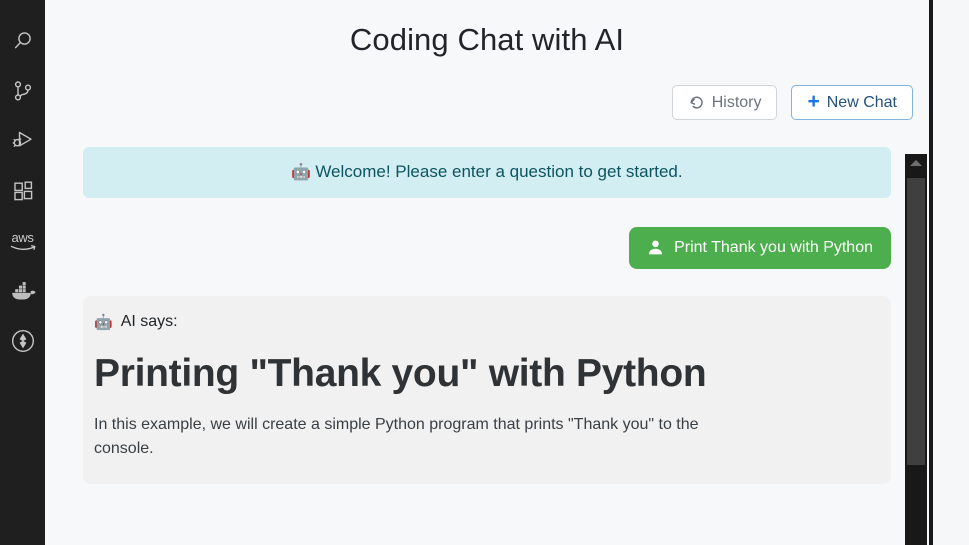 The height and width of the screenshot is (545, 969). Describe the element at coordinates (655, 247) in the screenshot. I see `user-icon` at that location.